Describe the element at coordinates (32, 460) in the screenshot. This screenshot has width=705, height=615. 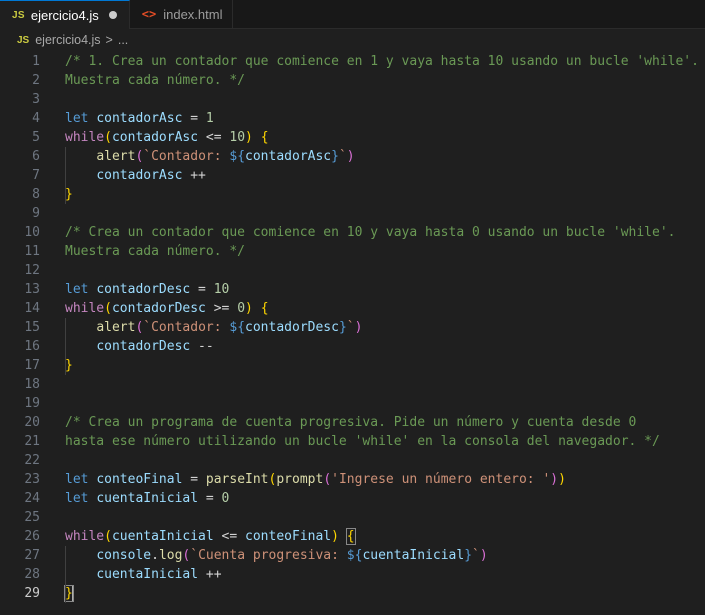
I see `line-number: 22` at that location.